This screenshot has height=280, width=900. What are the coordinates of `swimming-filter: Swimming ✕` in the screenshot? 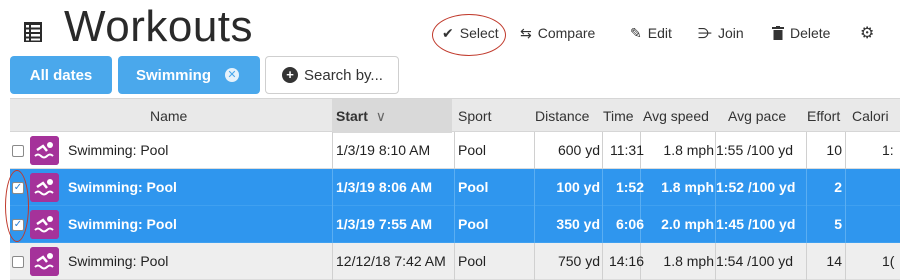 It's located at (189, 75).